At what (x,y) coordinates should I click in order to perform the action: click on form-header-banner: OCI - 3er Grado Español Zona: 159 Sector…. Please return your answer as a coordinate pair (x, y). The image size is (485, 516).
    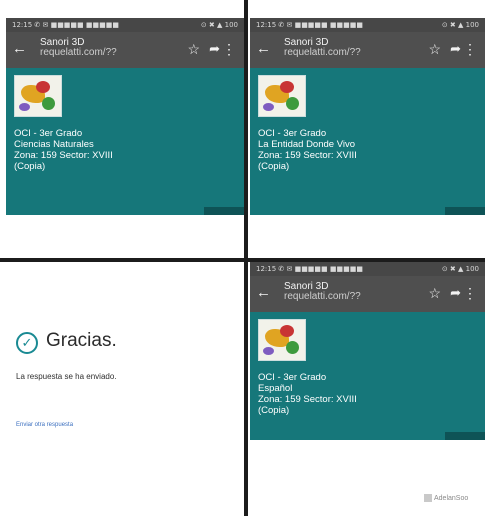
    Looking at the image, I should click on (367, 376).